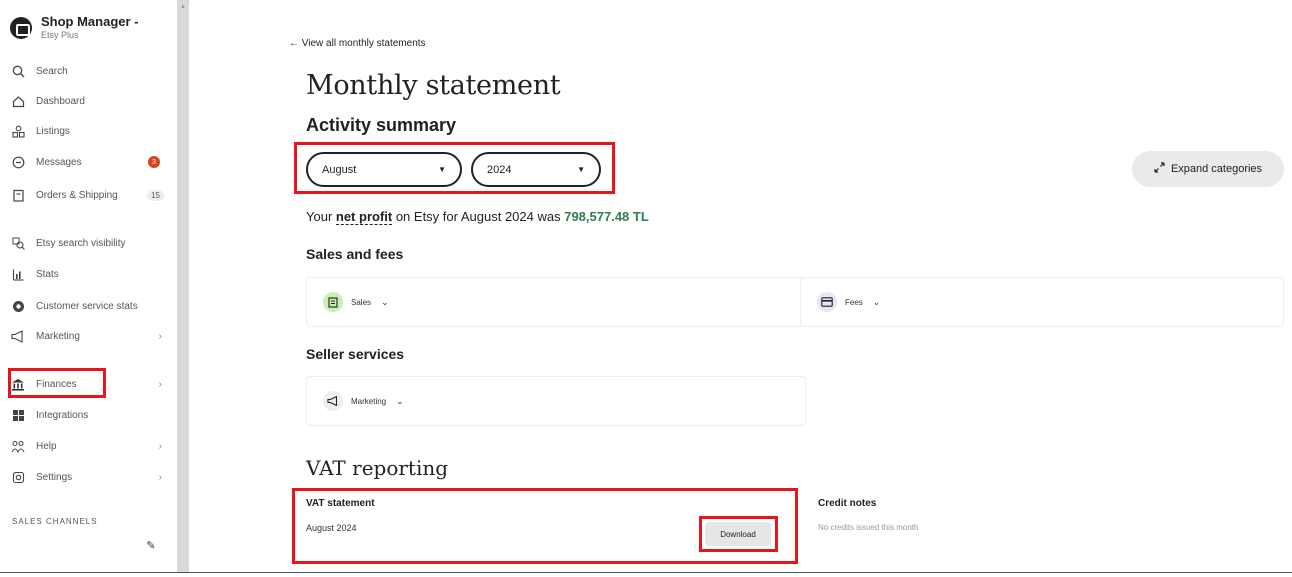 The image size is (1292, 577). What do you see at coordinates (18, 101) in the screenshot?
I see `home-icon` at bounding box center [18, 101].